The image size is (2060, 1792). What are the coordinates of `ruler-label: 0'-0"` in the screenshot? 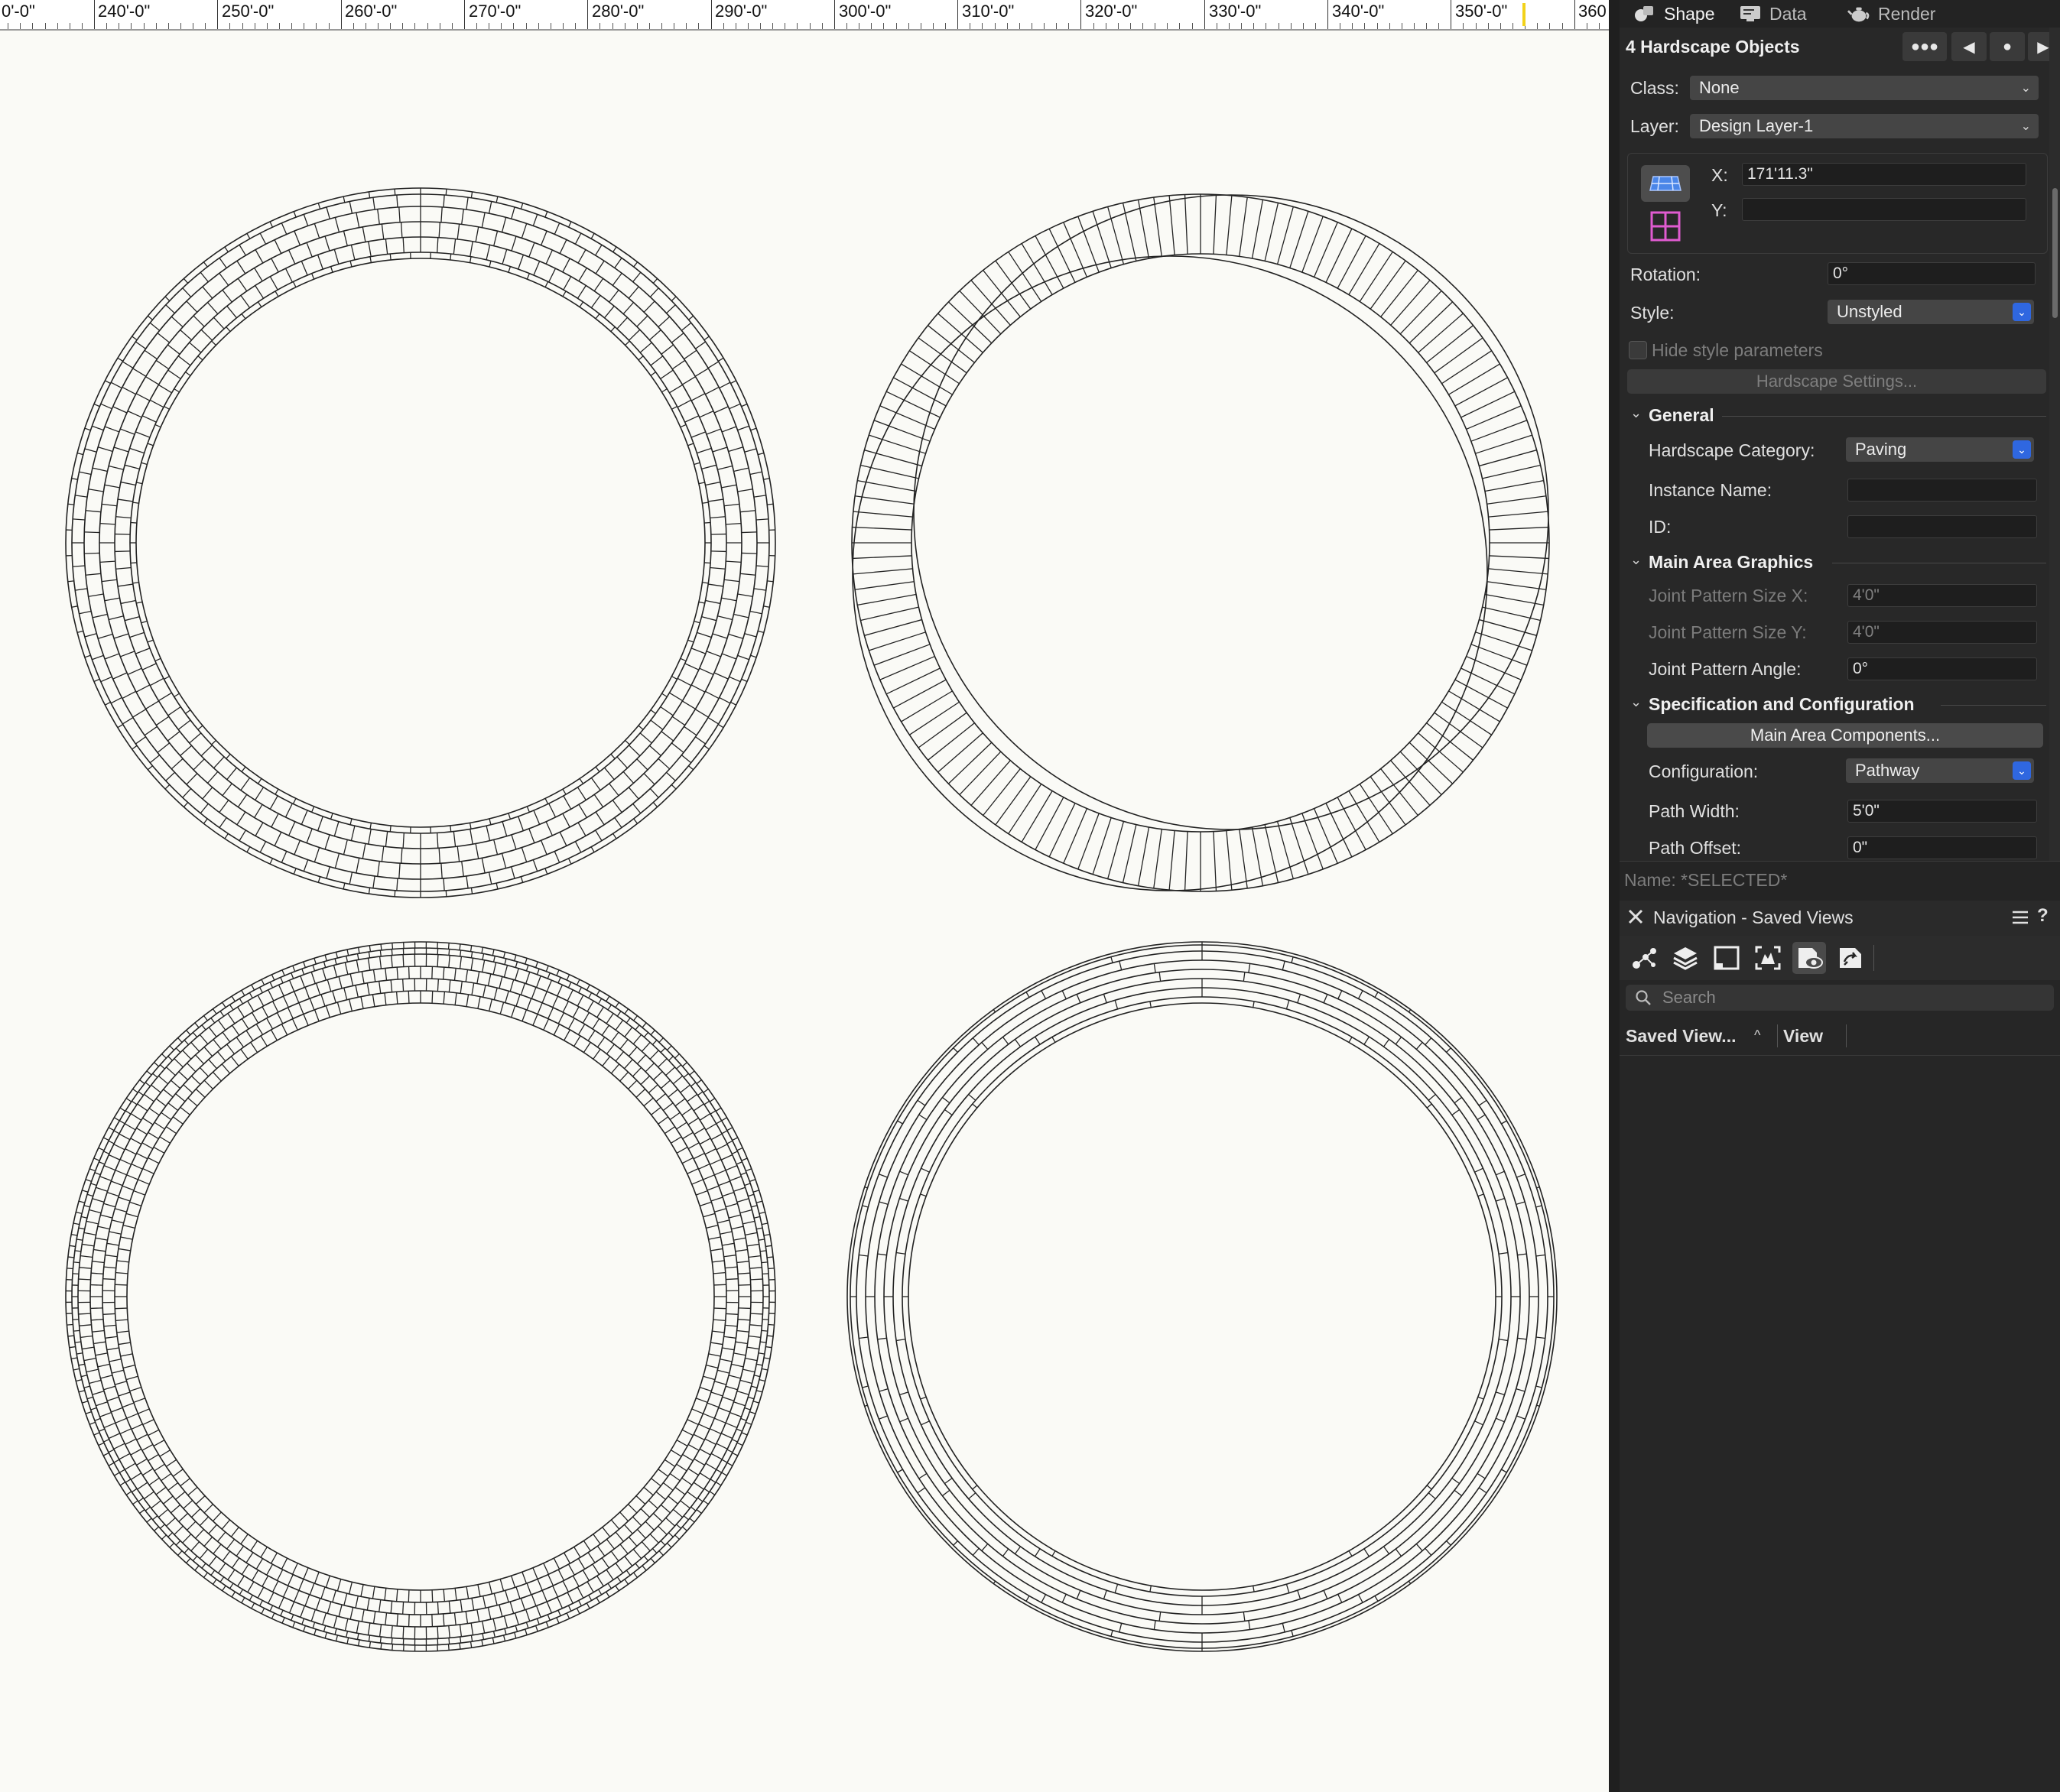 It's located at (18, 11).